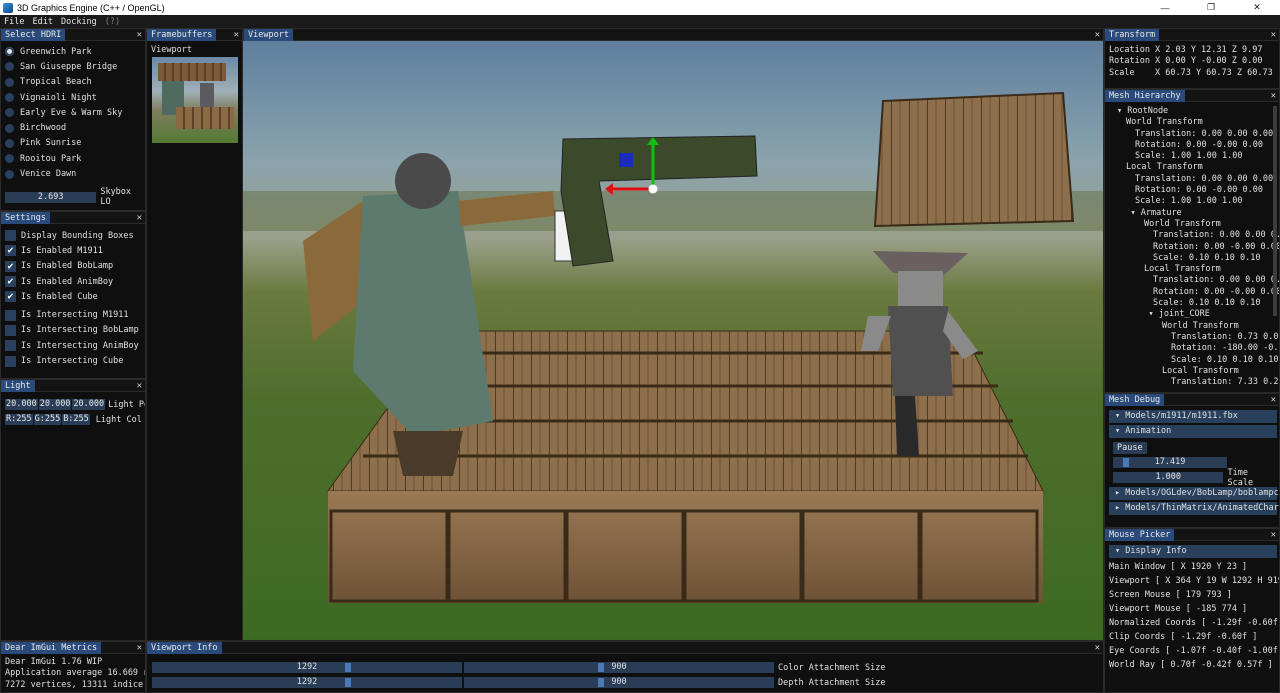  What do you see at coordinates (51, 648) in the screenshot?
I see `tab-metrics: Dear ImGui Metrics` at bounding box center [51, 648].